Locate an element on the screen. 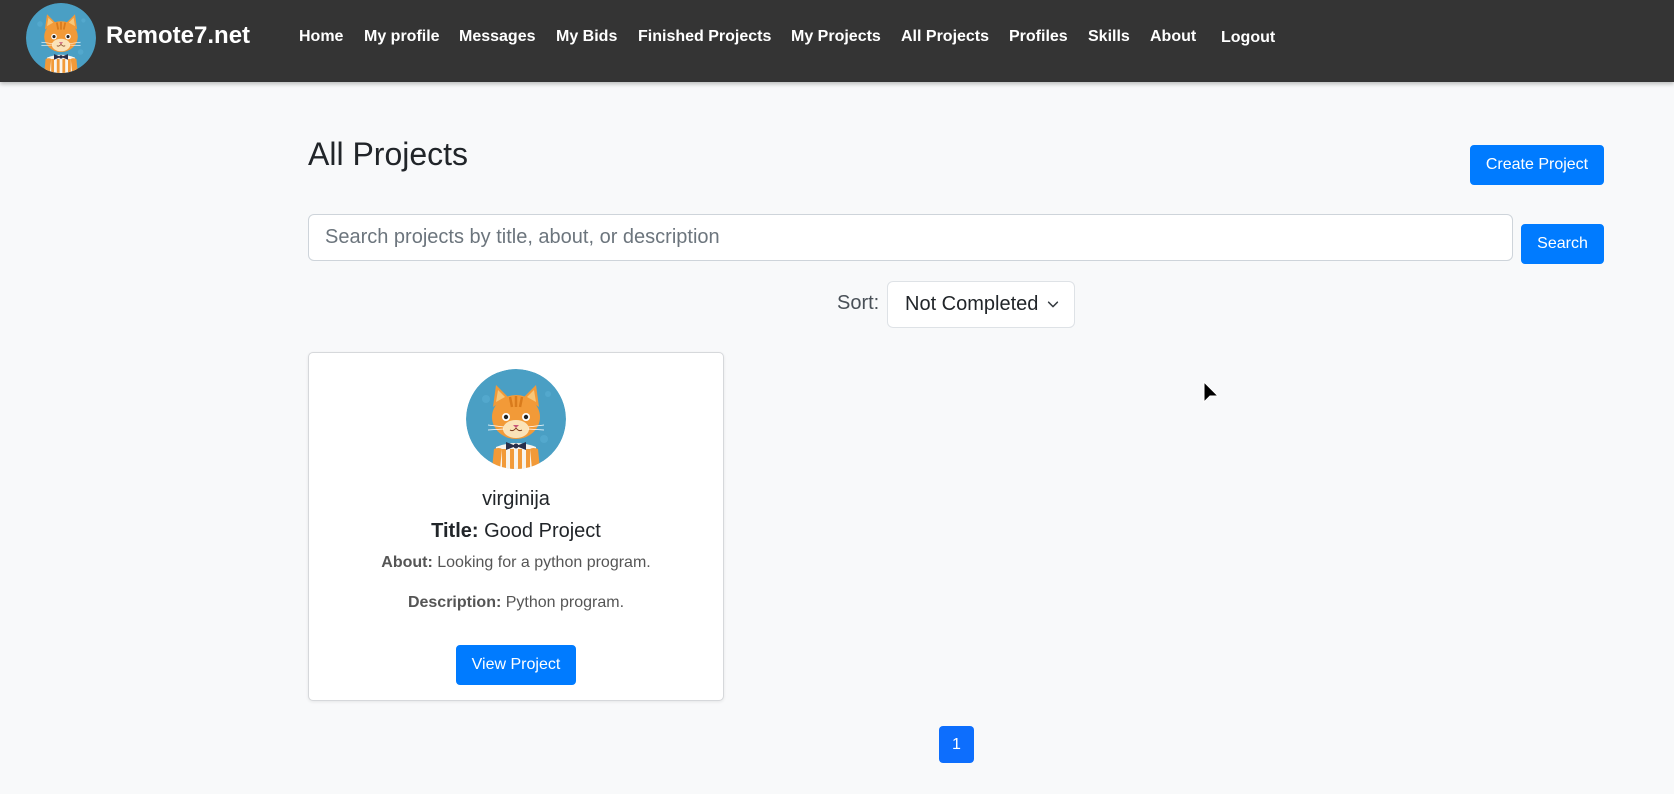  nav-skills: Skills is located at coordinates (1109, 37).